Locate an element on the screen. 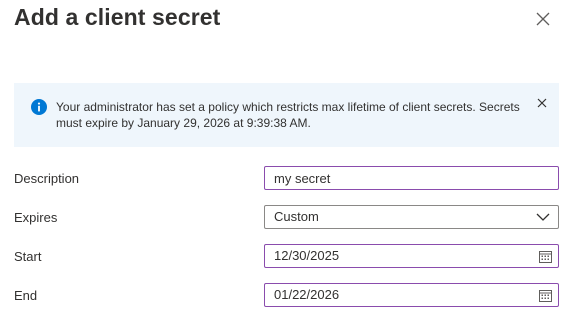 The image size is (574, 316). panel-title: Add a client secret is located at coordinates (117, 17).